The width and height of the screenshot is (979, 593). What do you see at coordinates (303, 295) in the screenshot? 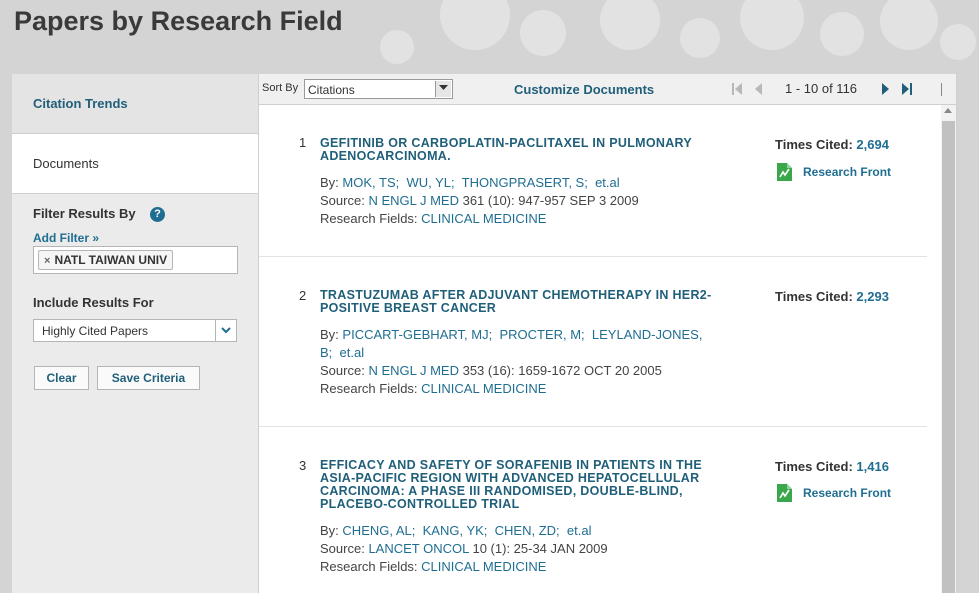
I see `record-number: 2` at bounding box center [303, 295].